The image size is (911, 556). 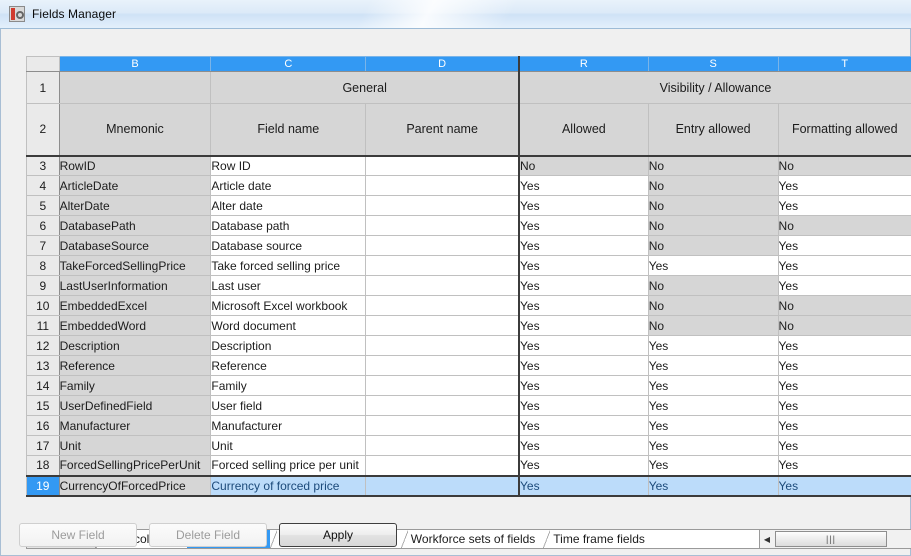 I want to click on cell-mnemonic: Reference, so click(x=135, y=365).